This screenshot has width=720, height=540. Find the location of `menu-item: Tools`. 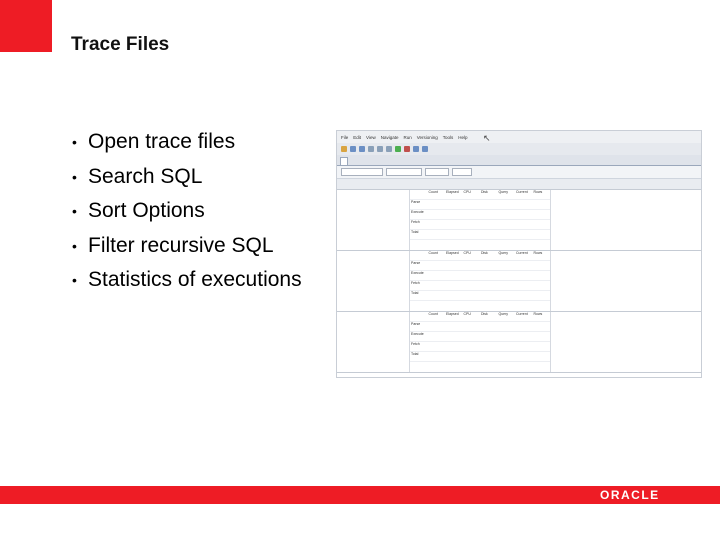

menu-item: Tools is located at coordinates (448, 137).